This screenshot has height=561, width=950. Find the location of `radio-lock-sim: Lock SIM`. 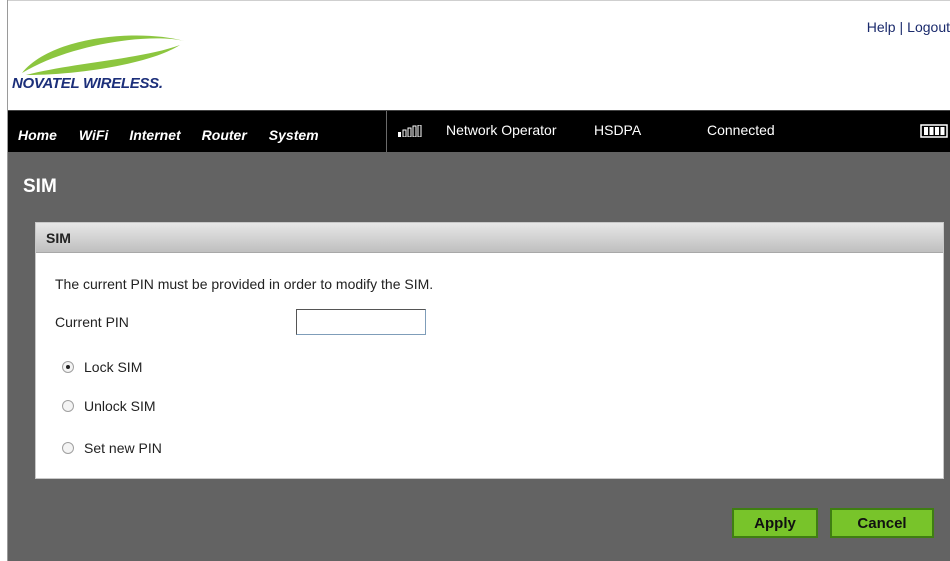

radio-lock-sim: Lock SIM is located at coordinates (102, 367).